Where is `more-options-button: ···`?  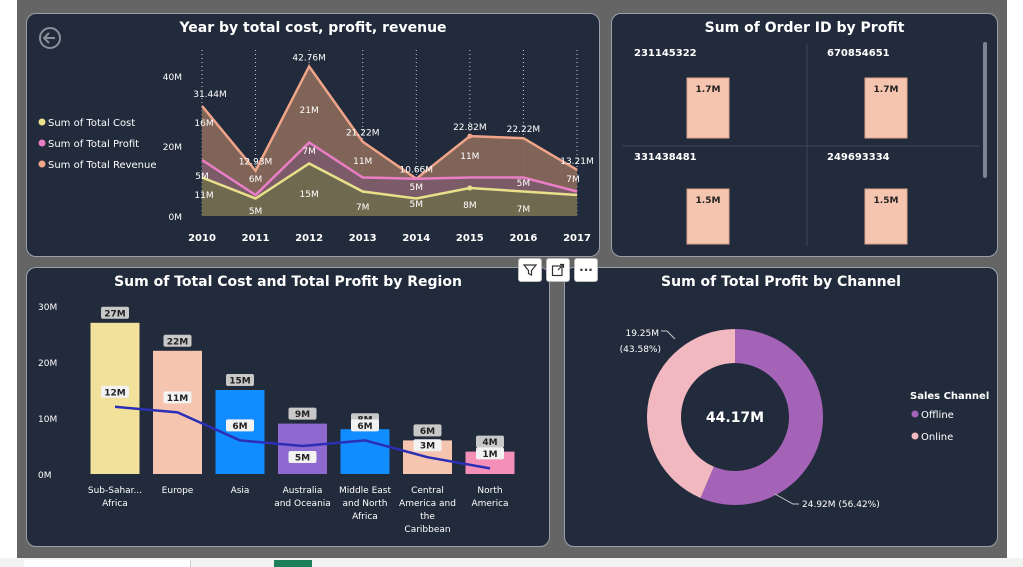
more-options-button: ··· is located at coordinates (586, 270).